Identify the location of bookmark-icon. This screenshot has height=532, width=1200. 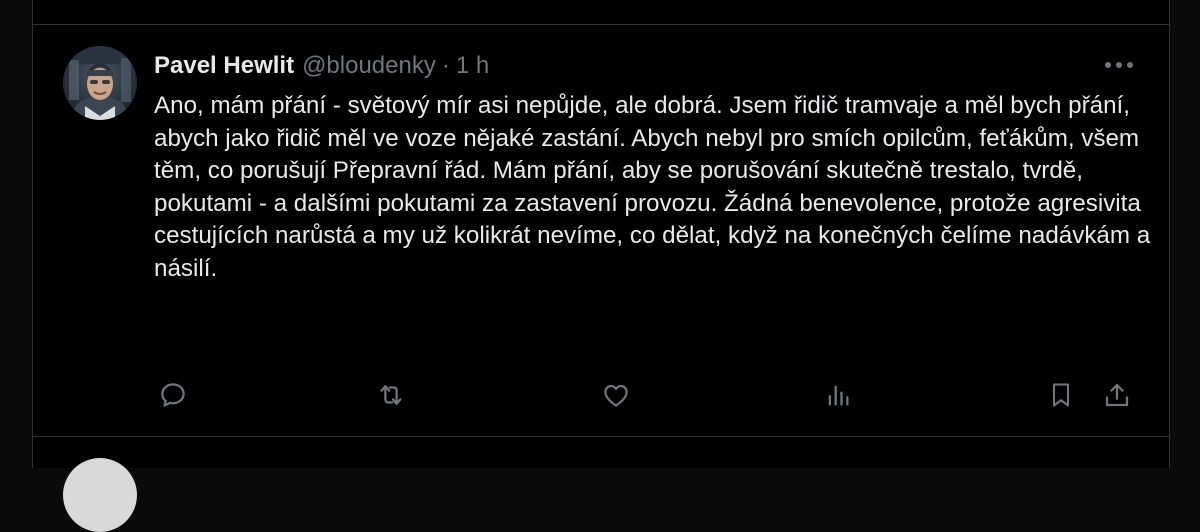
(1061, 395).